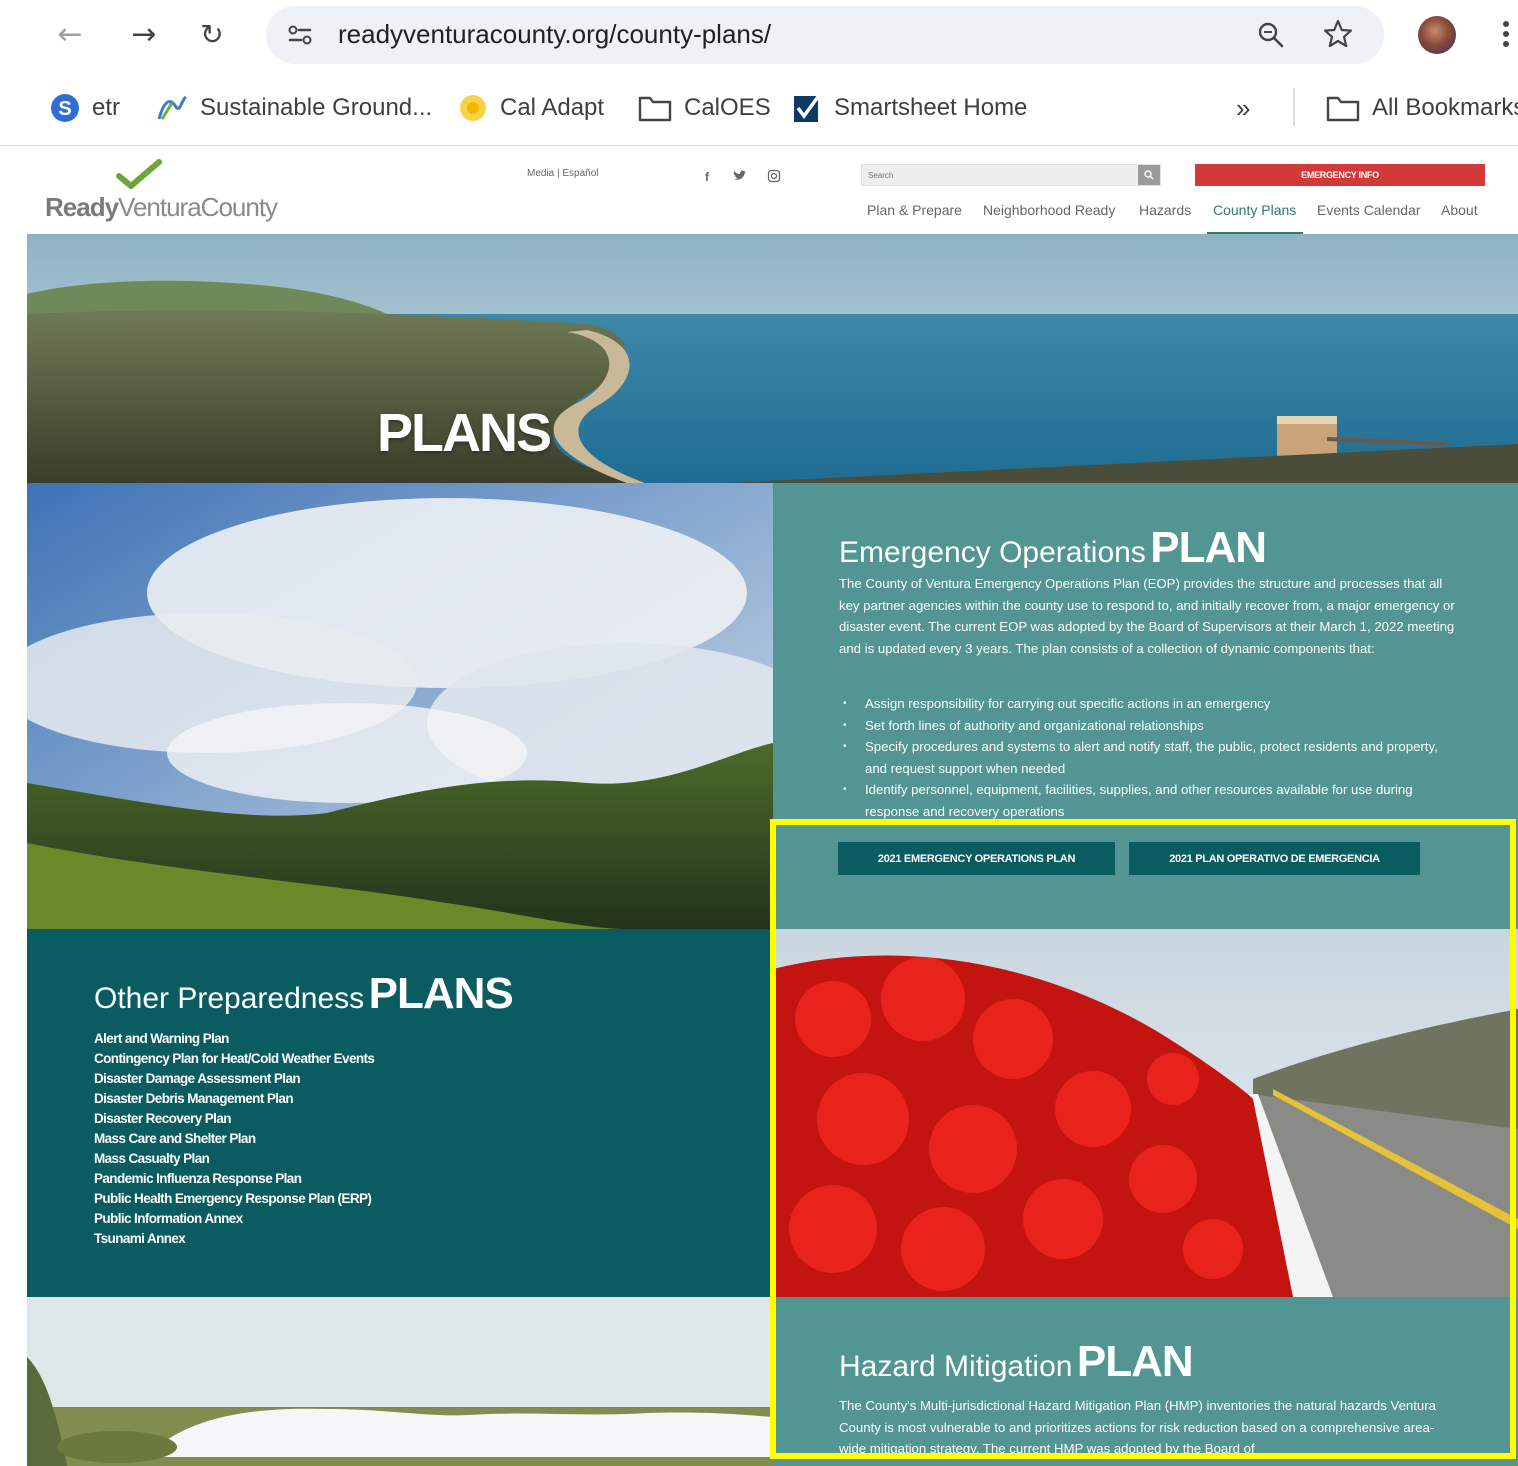 The height and width of the screenshot is (1466, 1518). I want to click on address-bar: readyventuracounty.org/county-plans/, so click(825, 35).